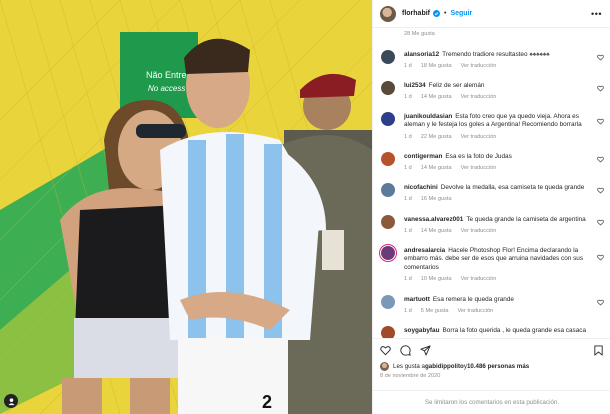  Describe the element at coordinates (410, 376) in the screenshot. I see `post-date: 8 de noviembre de 2020` at that location.